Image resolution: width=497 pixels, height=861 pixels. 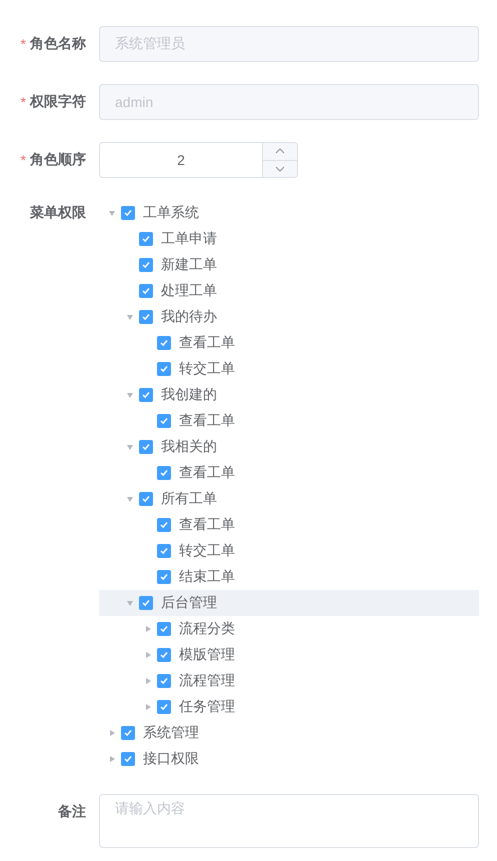 I want to click on field-label: 备注, so click(x=72, y=812).